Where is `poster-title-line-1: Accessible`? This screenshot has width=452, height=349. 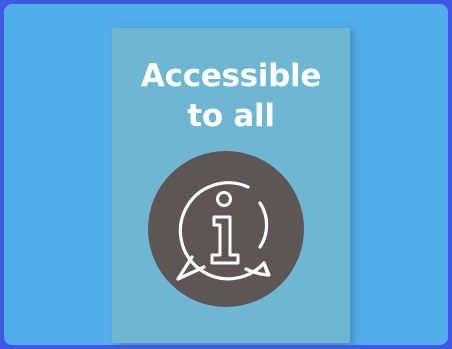 poster-title-line-1: Accessible is located at coordinates (231, 76).